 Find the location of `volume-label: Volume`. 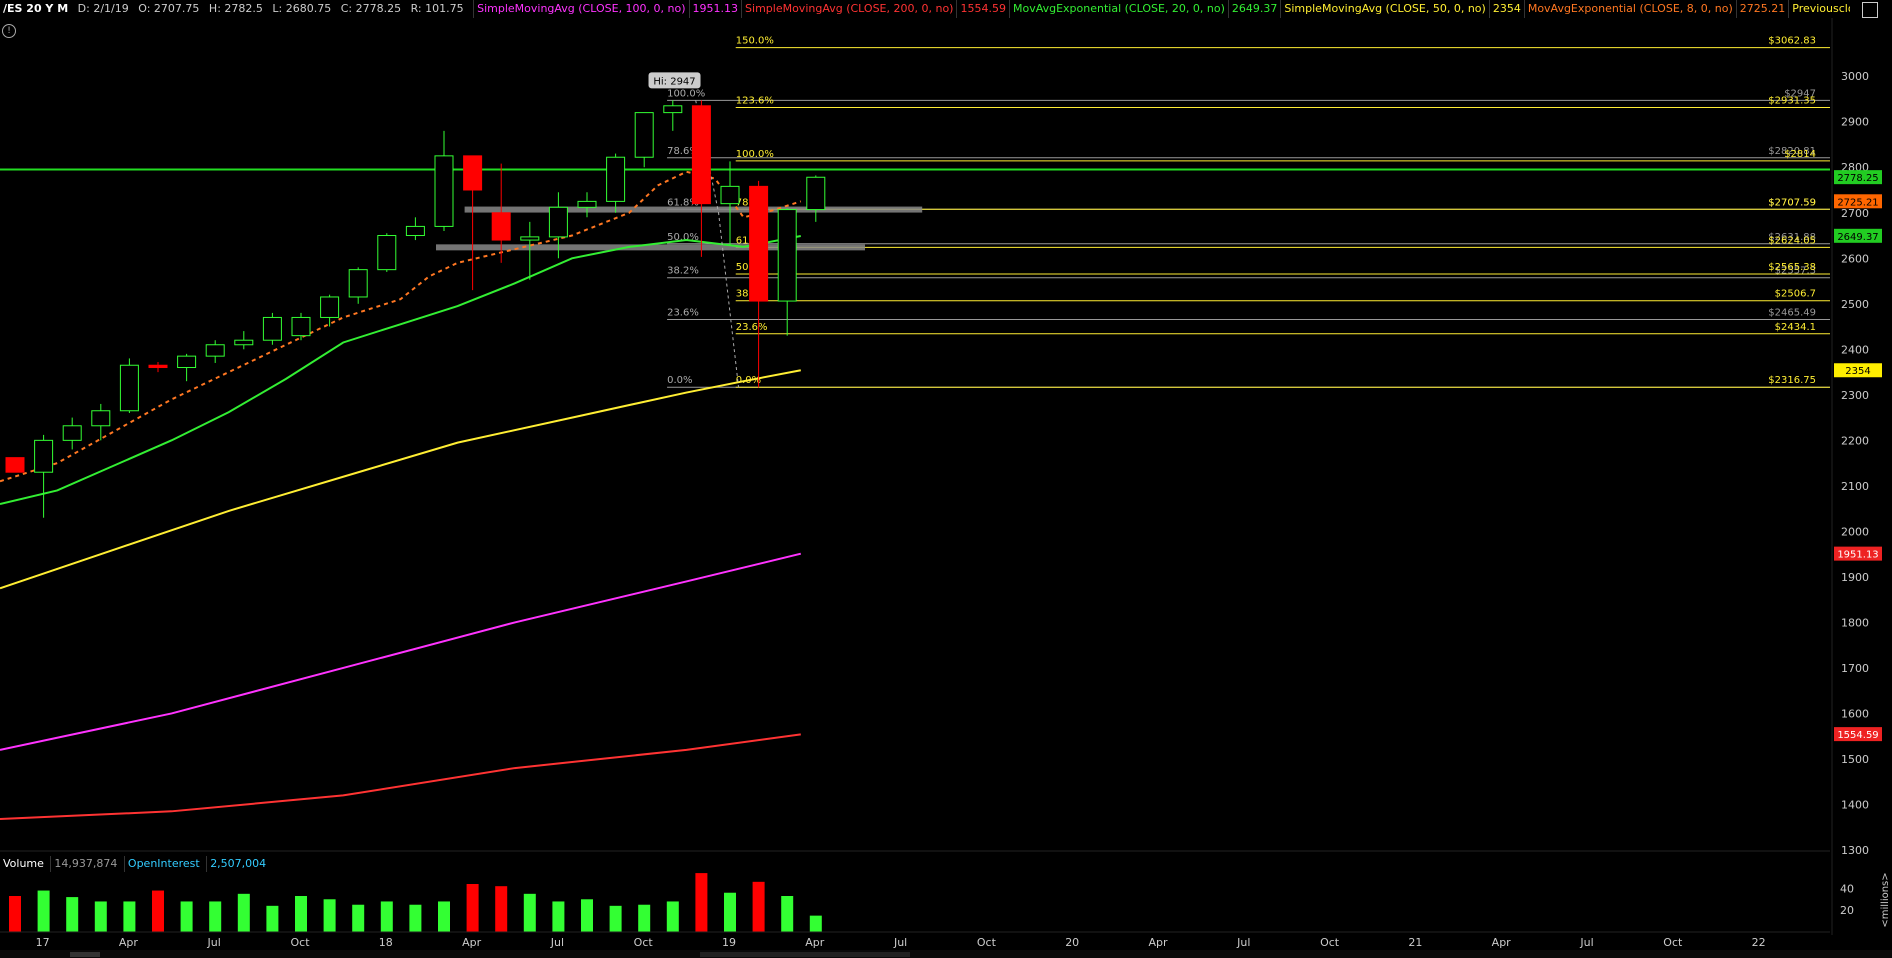

volume-label: Volume is located at coordinates (23, 863).